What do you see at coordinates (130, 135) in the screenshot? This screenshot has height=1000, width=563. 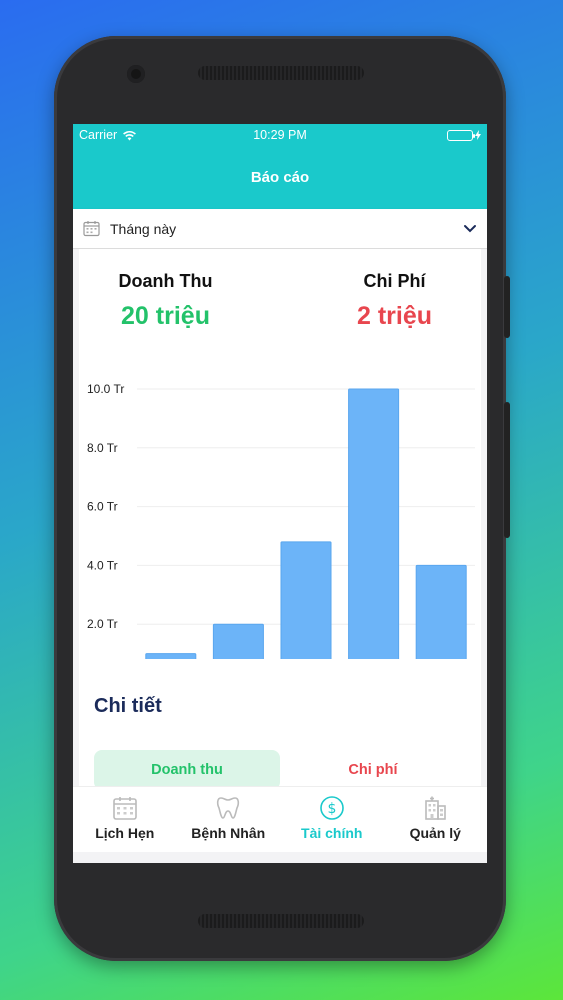 I see `wifi-icon` at bounding box center [130, 135].